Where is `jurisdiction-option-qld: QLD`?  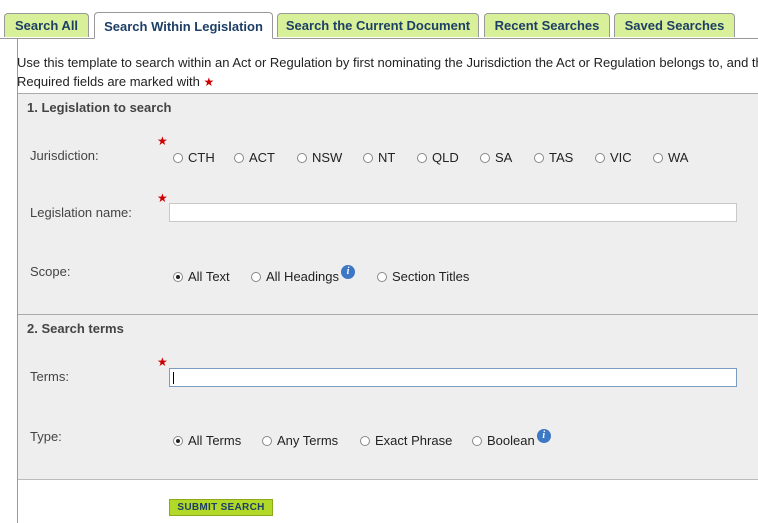 jurisdiction-option-qld: QLD is located at coordinates (438, 157).